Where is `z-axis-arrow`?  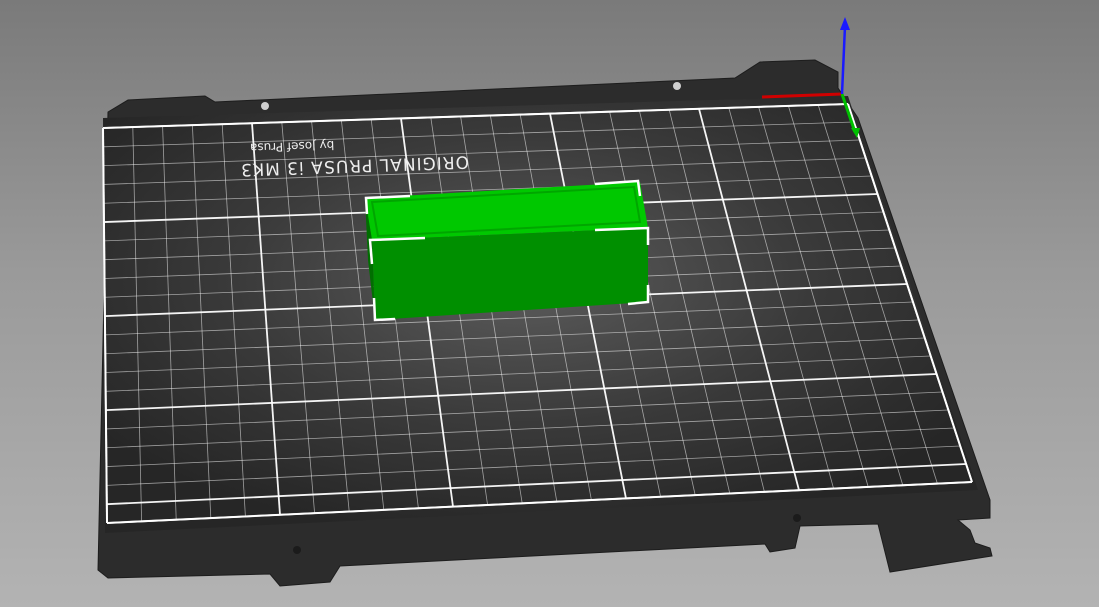
z-axis-arrow is located at coordinates (843, 60).